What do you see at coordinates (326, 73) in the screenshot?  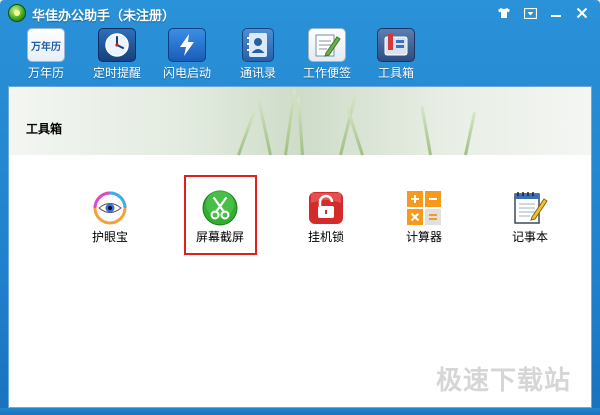 I see `toolbar-item-label: 工作便签` at bounding box center [326, 73].